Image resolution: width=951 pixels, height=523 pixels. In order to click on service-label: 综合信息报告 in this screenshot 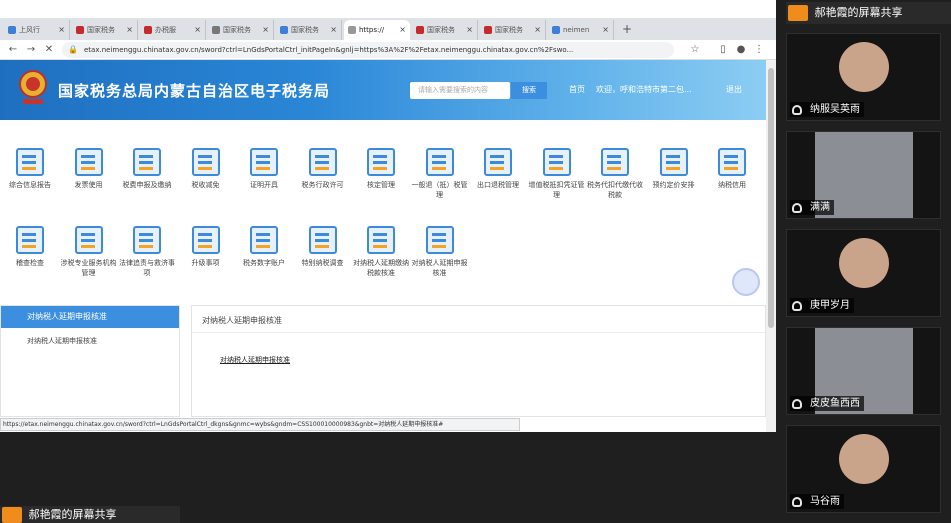, I will do `click(30, 185)`.